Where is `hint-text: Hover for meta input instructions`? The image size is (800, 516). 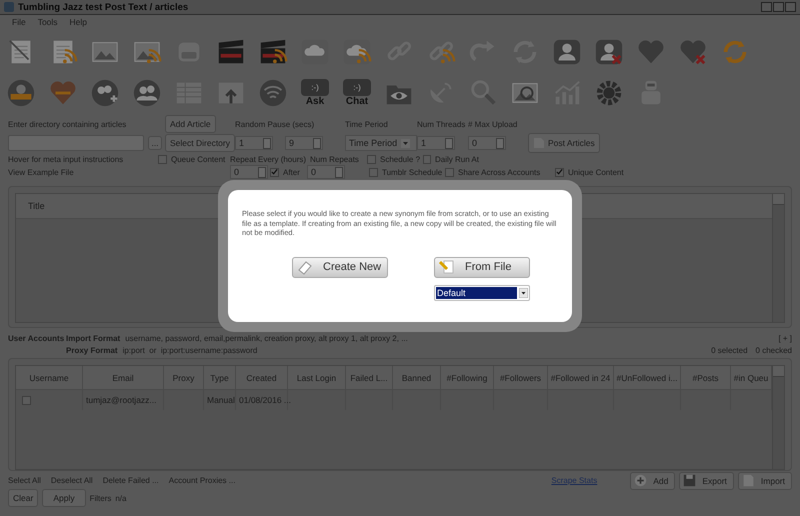 hint-text: Hover for meta input instructions is located at coordinates (66, 159).